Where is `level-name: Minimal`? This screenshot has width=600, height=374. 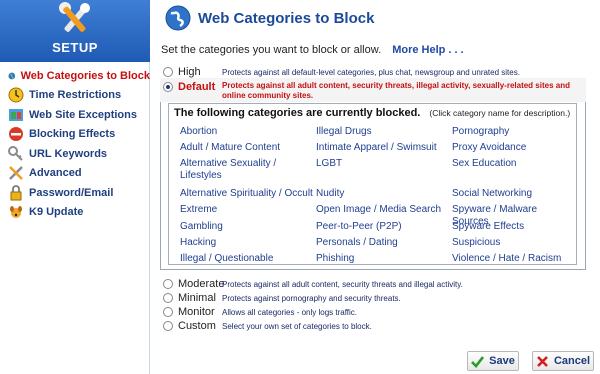 level-name: Minimal is located at coordinates (197, 298).